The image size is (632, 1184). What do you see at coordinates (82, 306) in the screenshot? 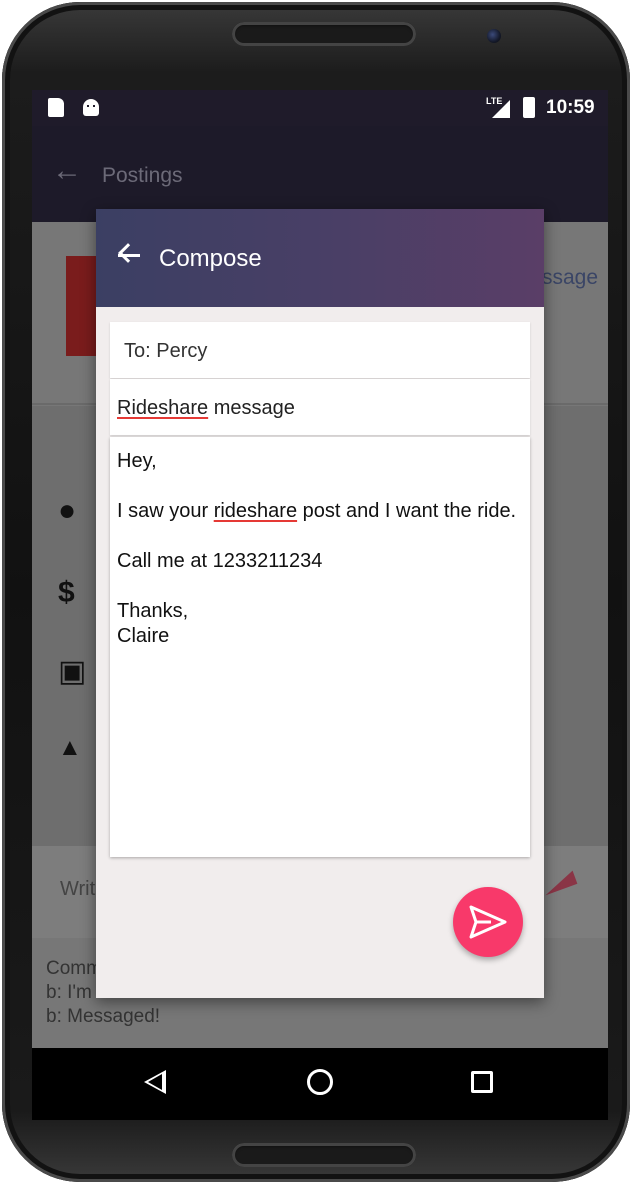
I see `background-image` at bounding box center [82, 306].